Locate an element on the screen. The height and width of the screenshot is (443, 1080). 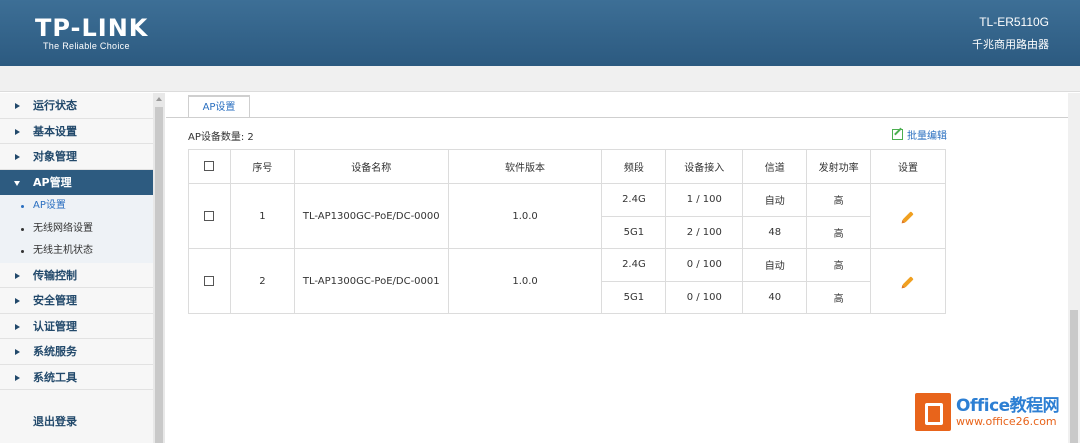
access-cell: 2 / 100 is located at coordinates (704, 232).